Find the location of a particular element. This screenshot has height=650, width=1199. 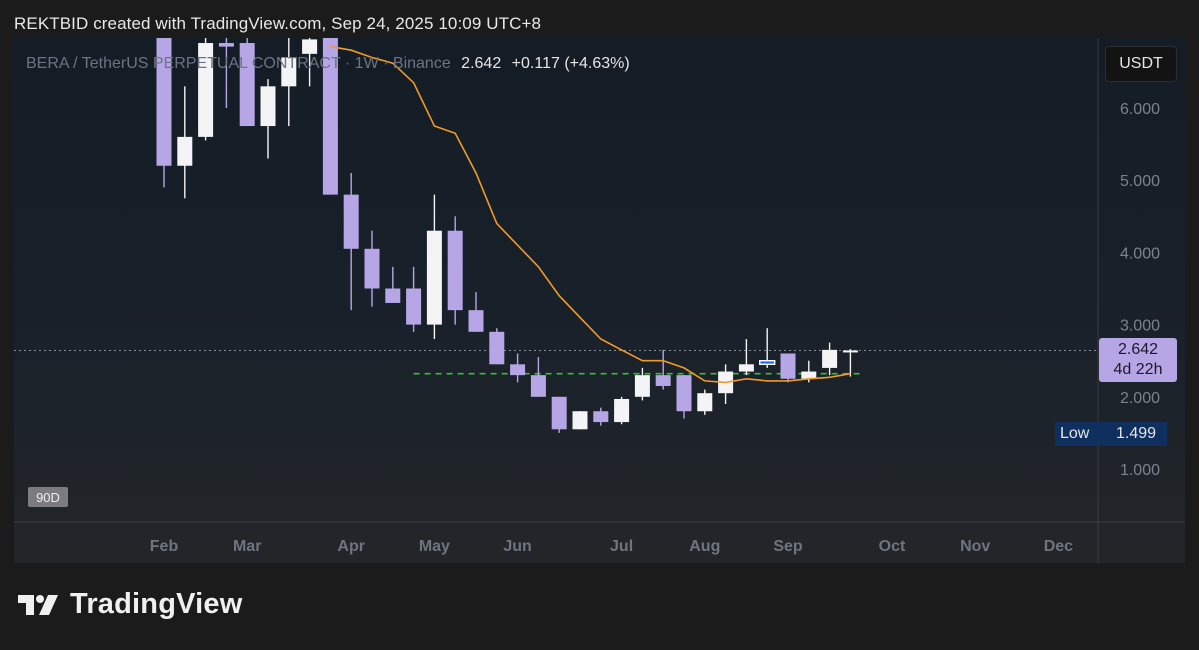

y-tick-label: 4.000 is located at coordinates (1140, 253).